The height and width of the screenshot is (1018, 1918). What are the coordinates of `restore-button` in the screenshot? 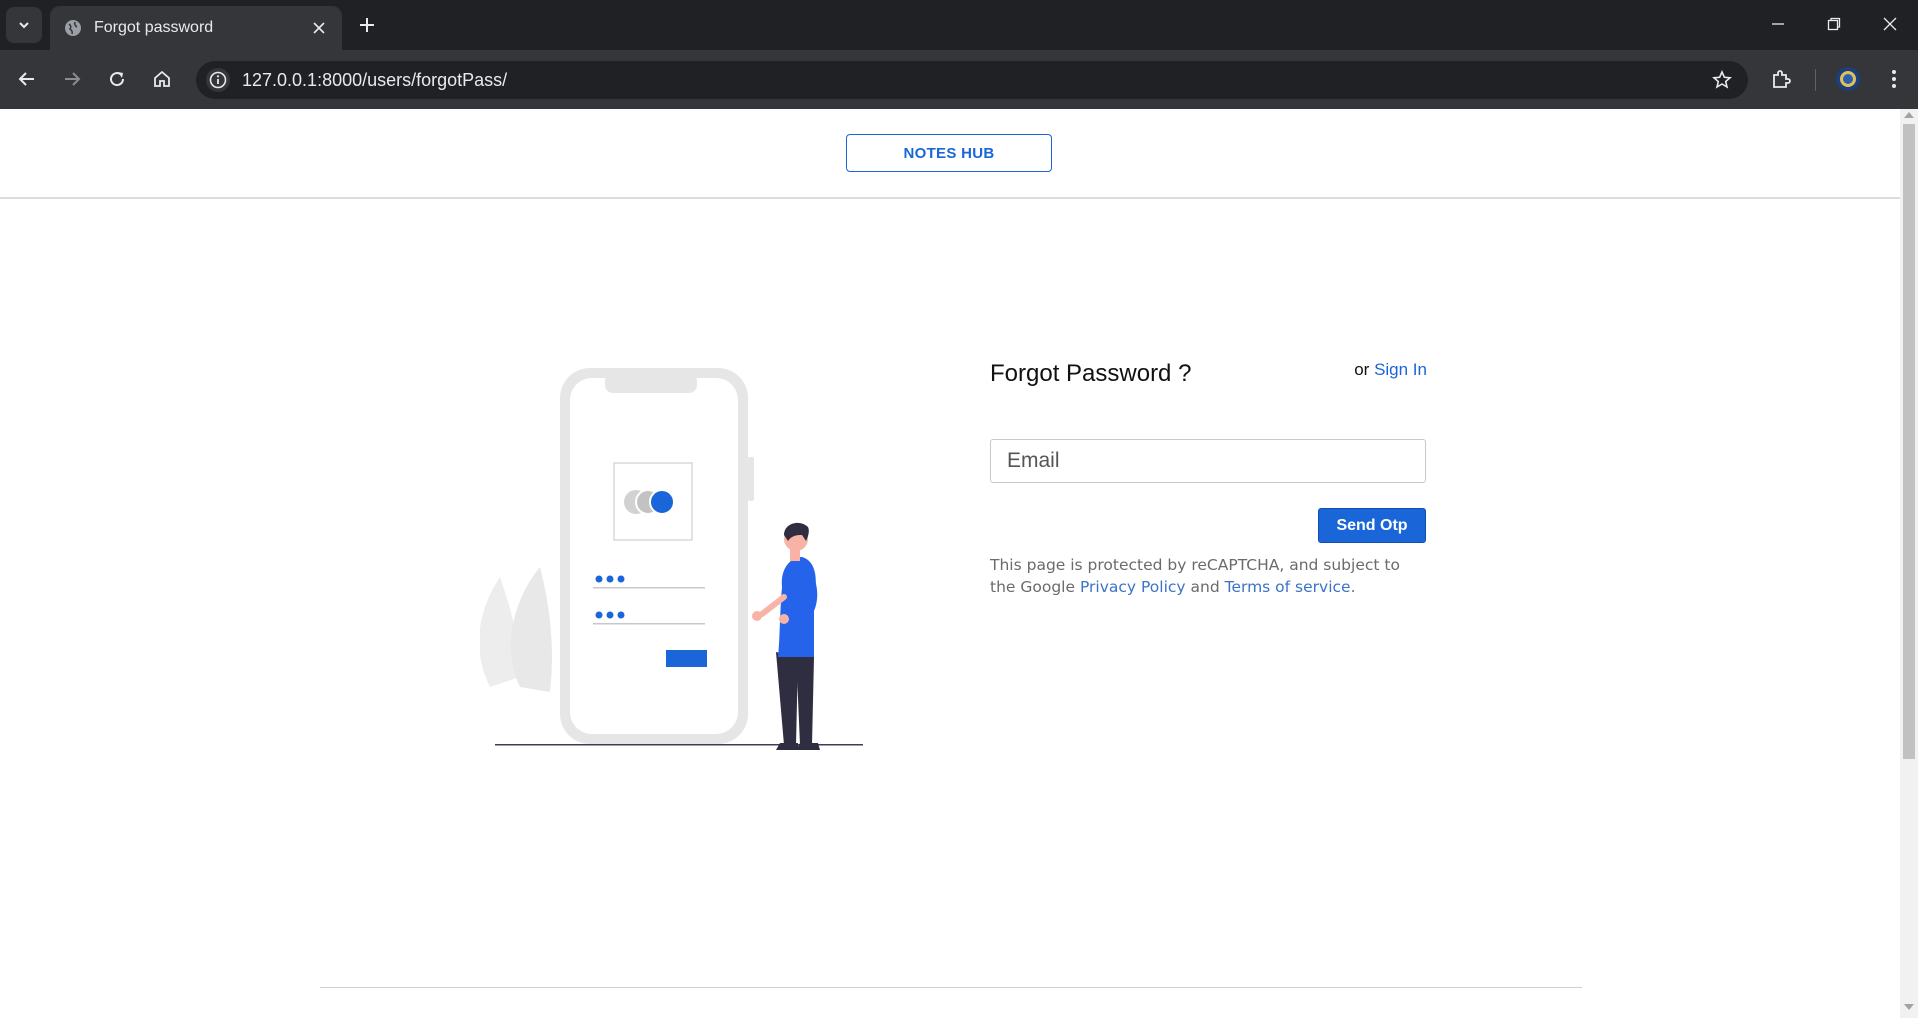 It's located at (1834, 24).